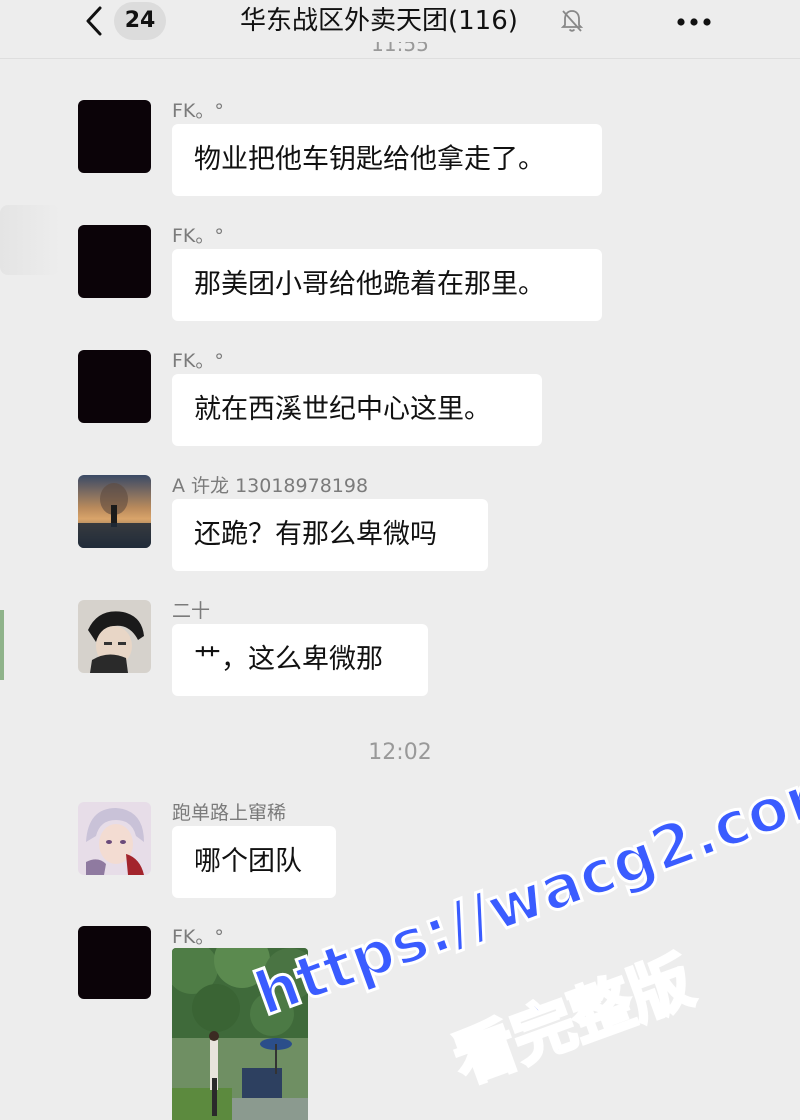 The height and width of the screenshot is (1120, 800). I want to click on sender-name: 跑单路上窜稀, so click(229, 813).